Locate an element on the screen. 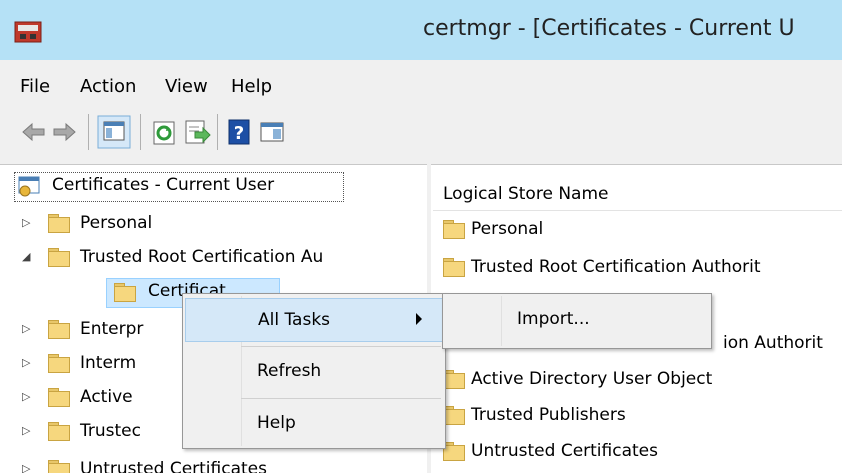 The height and width of the screenshot is (473, 842). list-item-label: Untrusted Certificates is located at coordinates (564, 451).